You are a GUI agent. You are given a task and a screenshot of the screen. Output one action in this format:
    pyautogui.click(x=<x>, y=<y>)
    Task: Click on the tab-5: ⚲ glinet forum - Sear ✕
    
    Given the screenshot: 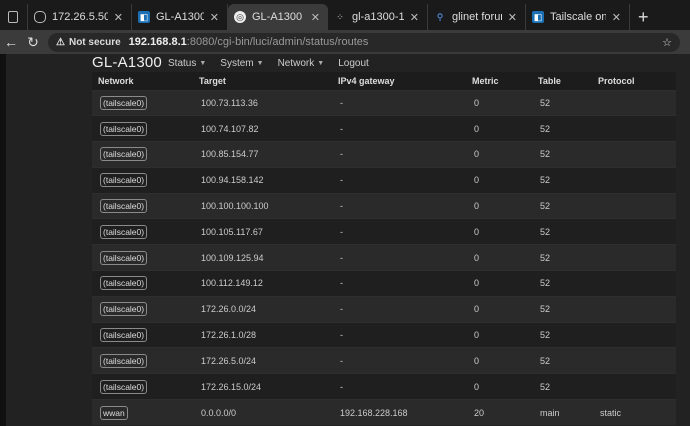 What is the action you would take?
    pyautogui.click(x=477, y=17)
    